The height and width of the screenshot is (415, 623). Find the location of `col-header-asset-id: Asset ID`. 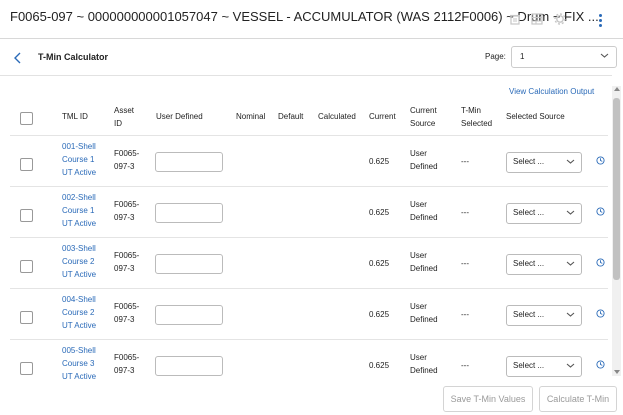

col-header-asset-id: Asset ID is located at coordinates (124, 117).